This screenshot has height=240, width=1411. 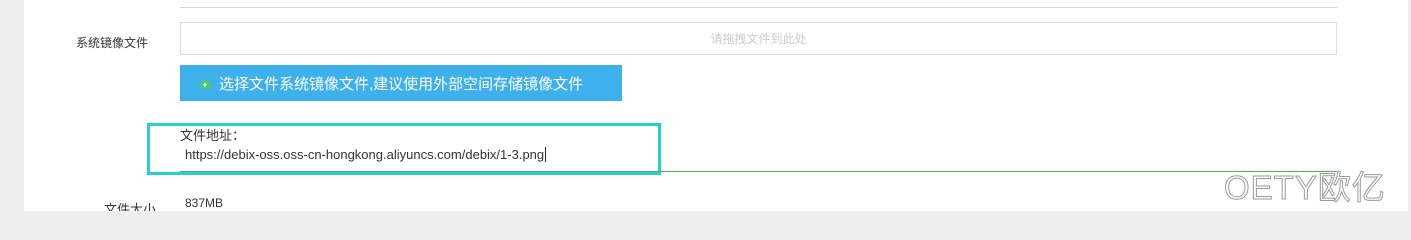 I want to click on select-image-file-button: 选择文件系统镜像文件,建议使用外部空间存储镜像文件, so click(x=401, y=83).